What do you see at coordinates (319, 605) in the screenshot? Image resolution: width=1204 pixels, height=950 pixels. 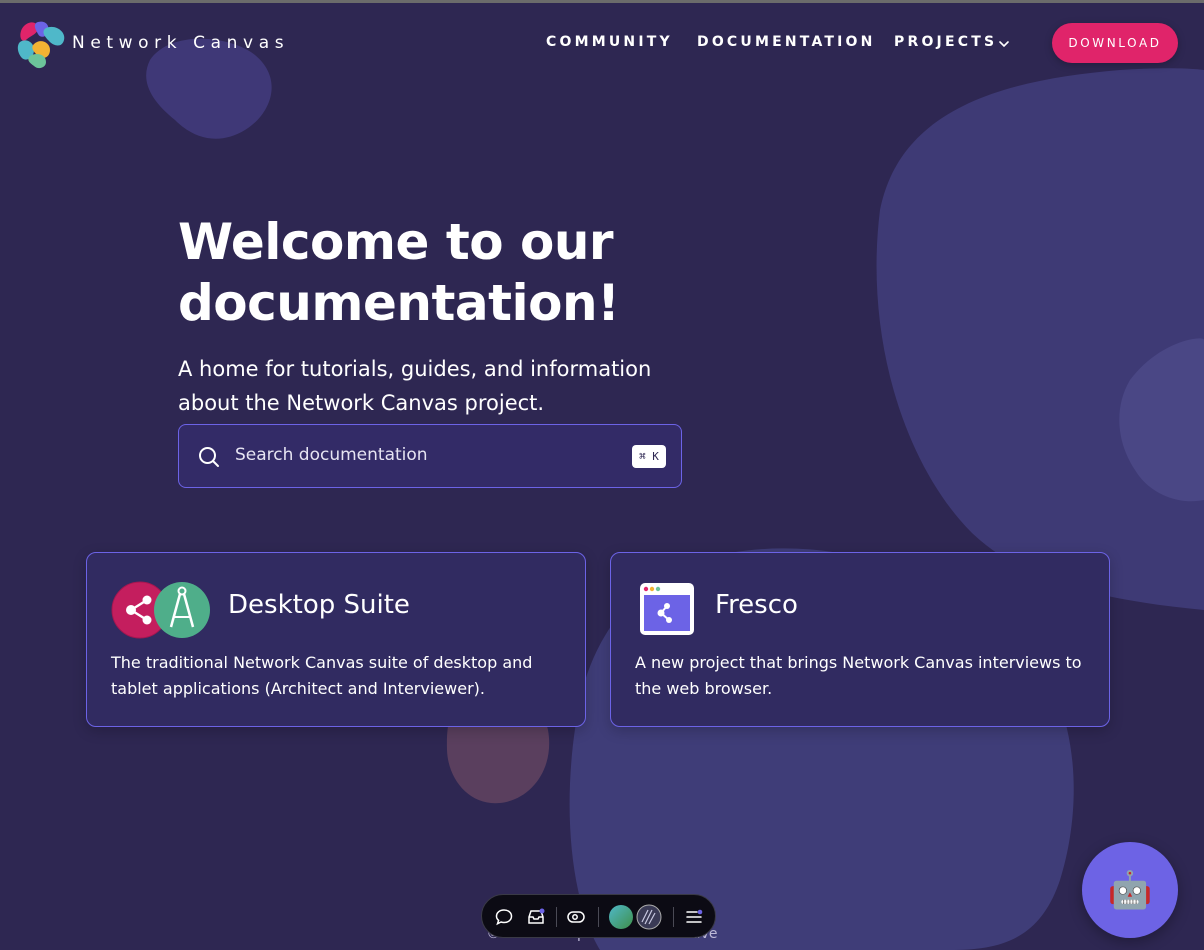 I see `card-title: Desktop Suite` at bounding box center [319, 605].